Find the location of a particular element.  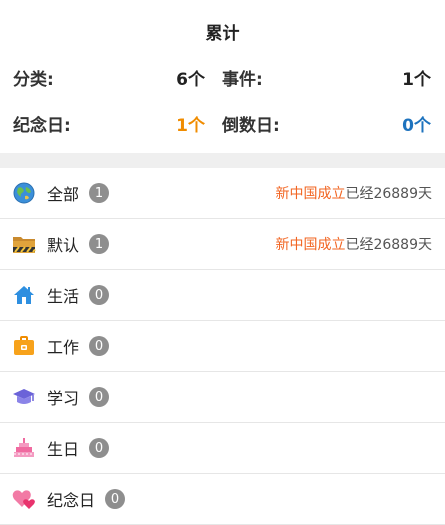

section-divider is located at coordinates (222, 160).